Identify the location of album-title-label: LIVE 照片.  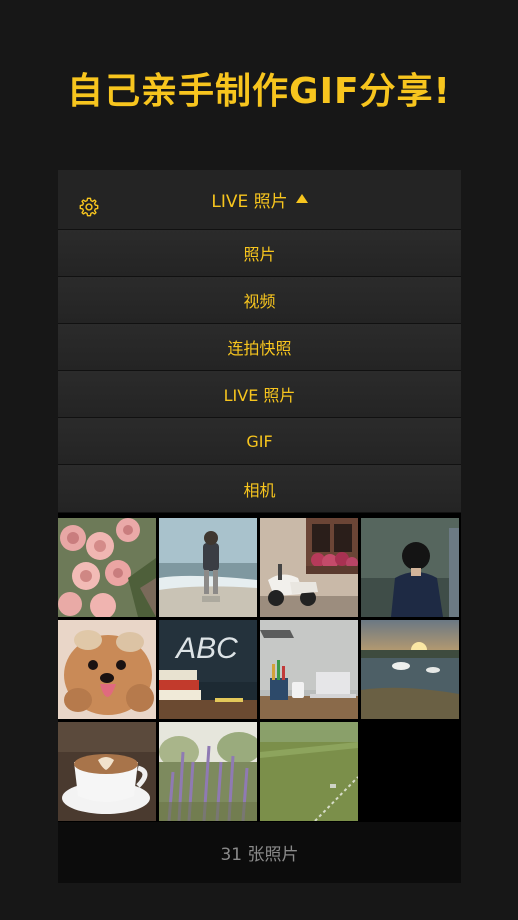
(249, 202).